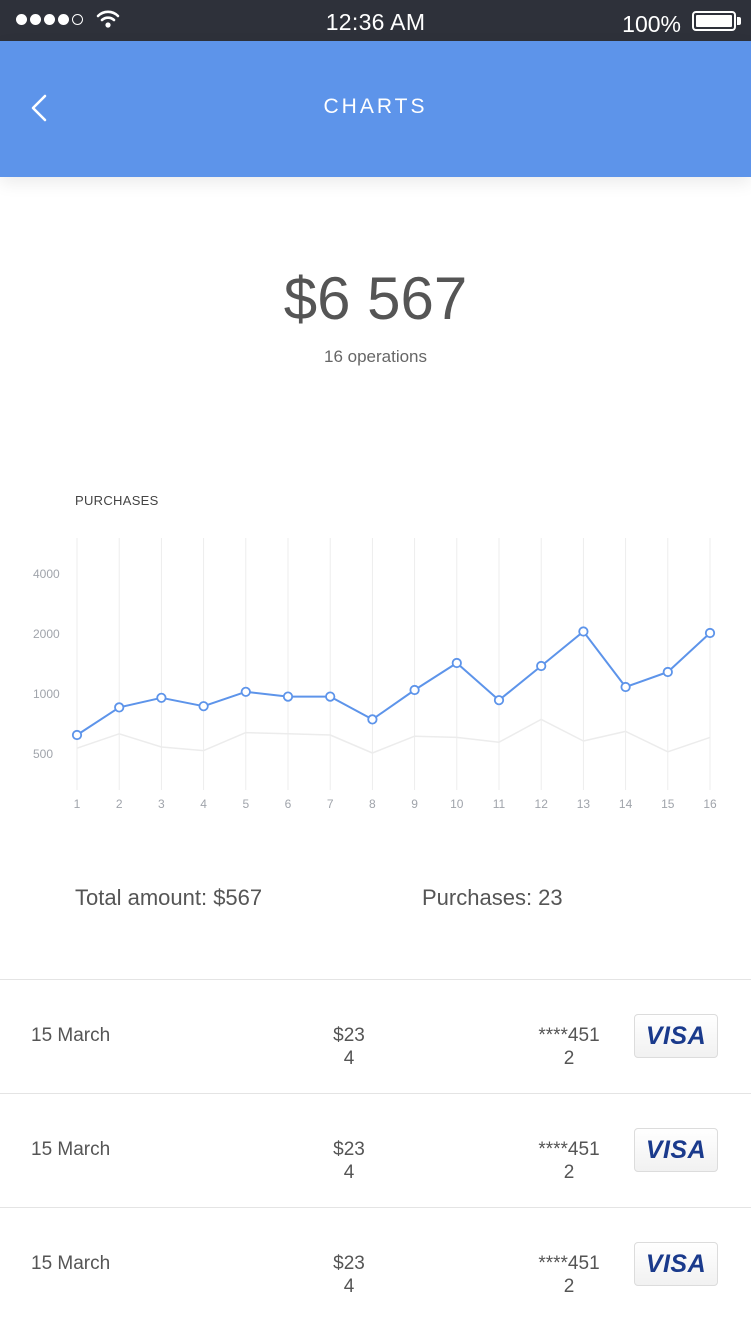  Describe the element at coordinates (203, 804) in the screenshot. I see `x-tick-label: 4` at that location.